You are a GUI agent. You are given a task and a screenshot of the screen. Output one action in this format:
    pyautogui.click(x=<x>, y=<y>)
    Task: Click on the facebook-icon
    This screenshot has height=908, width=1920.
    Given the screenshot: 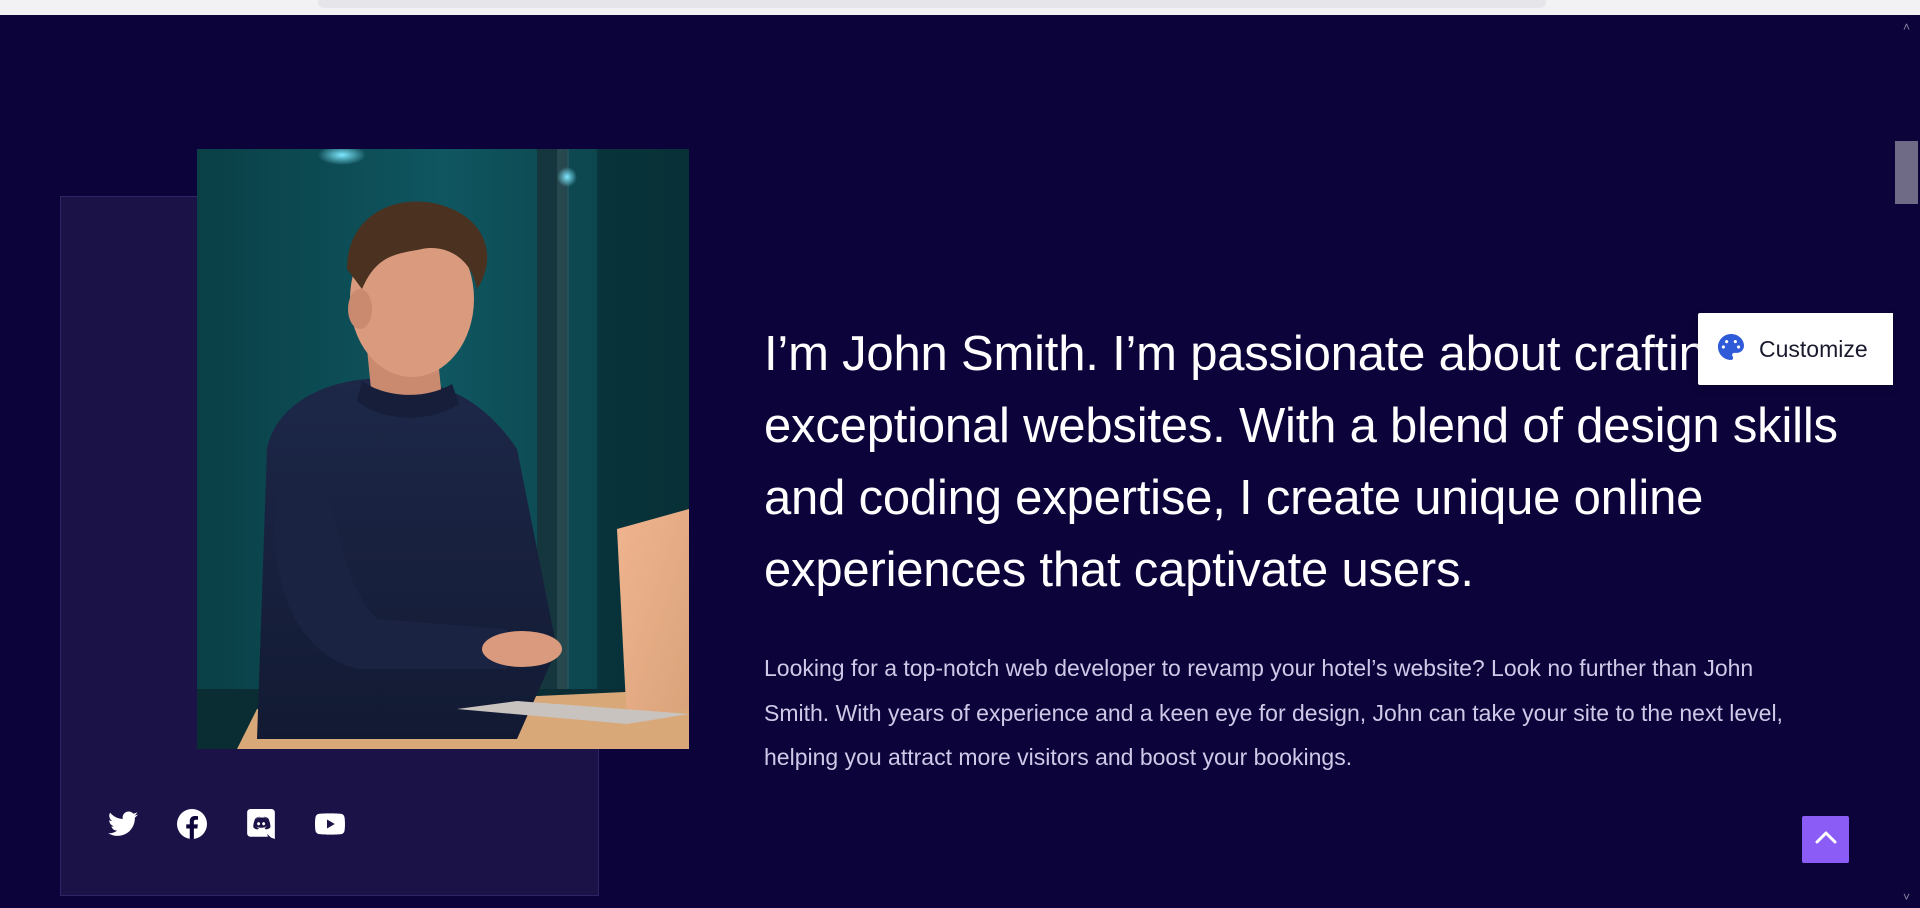 What is the action you would take?
    pyautogui.click(x=192, y=824)
    